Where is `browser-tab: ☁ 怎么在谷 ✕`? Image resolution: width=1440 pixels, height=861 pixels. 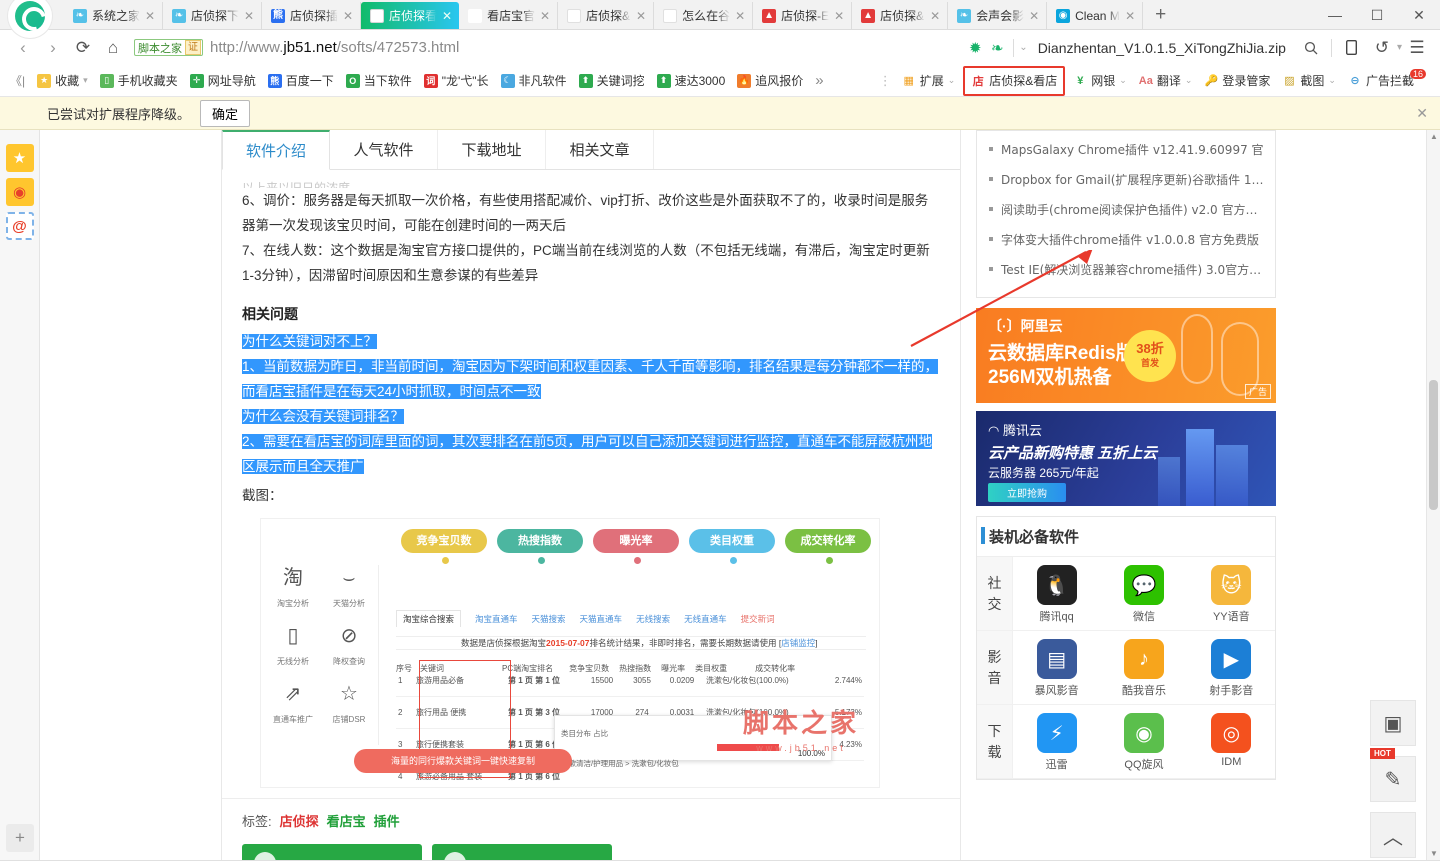 browser-tab: ☁ 怎么在谷 ✕ is located at coordinates (704, 15).